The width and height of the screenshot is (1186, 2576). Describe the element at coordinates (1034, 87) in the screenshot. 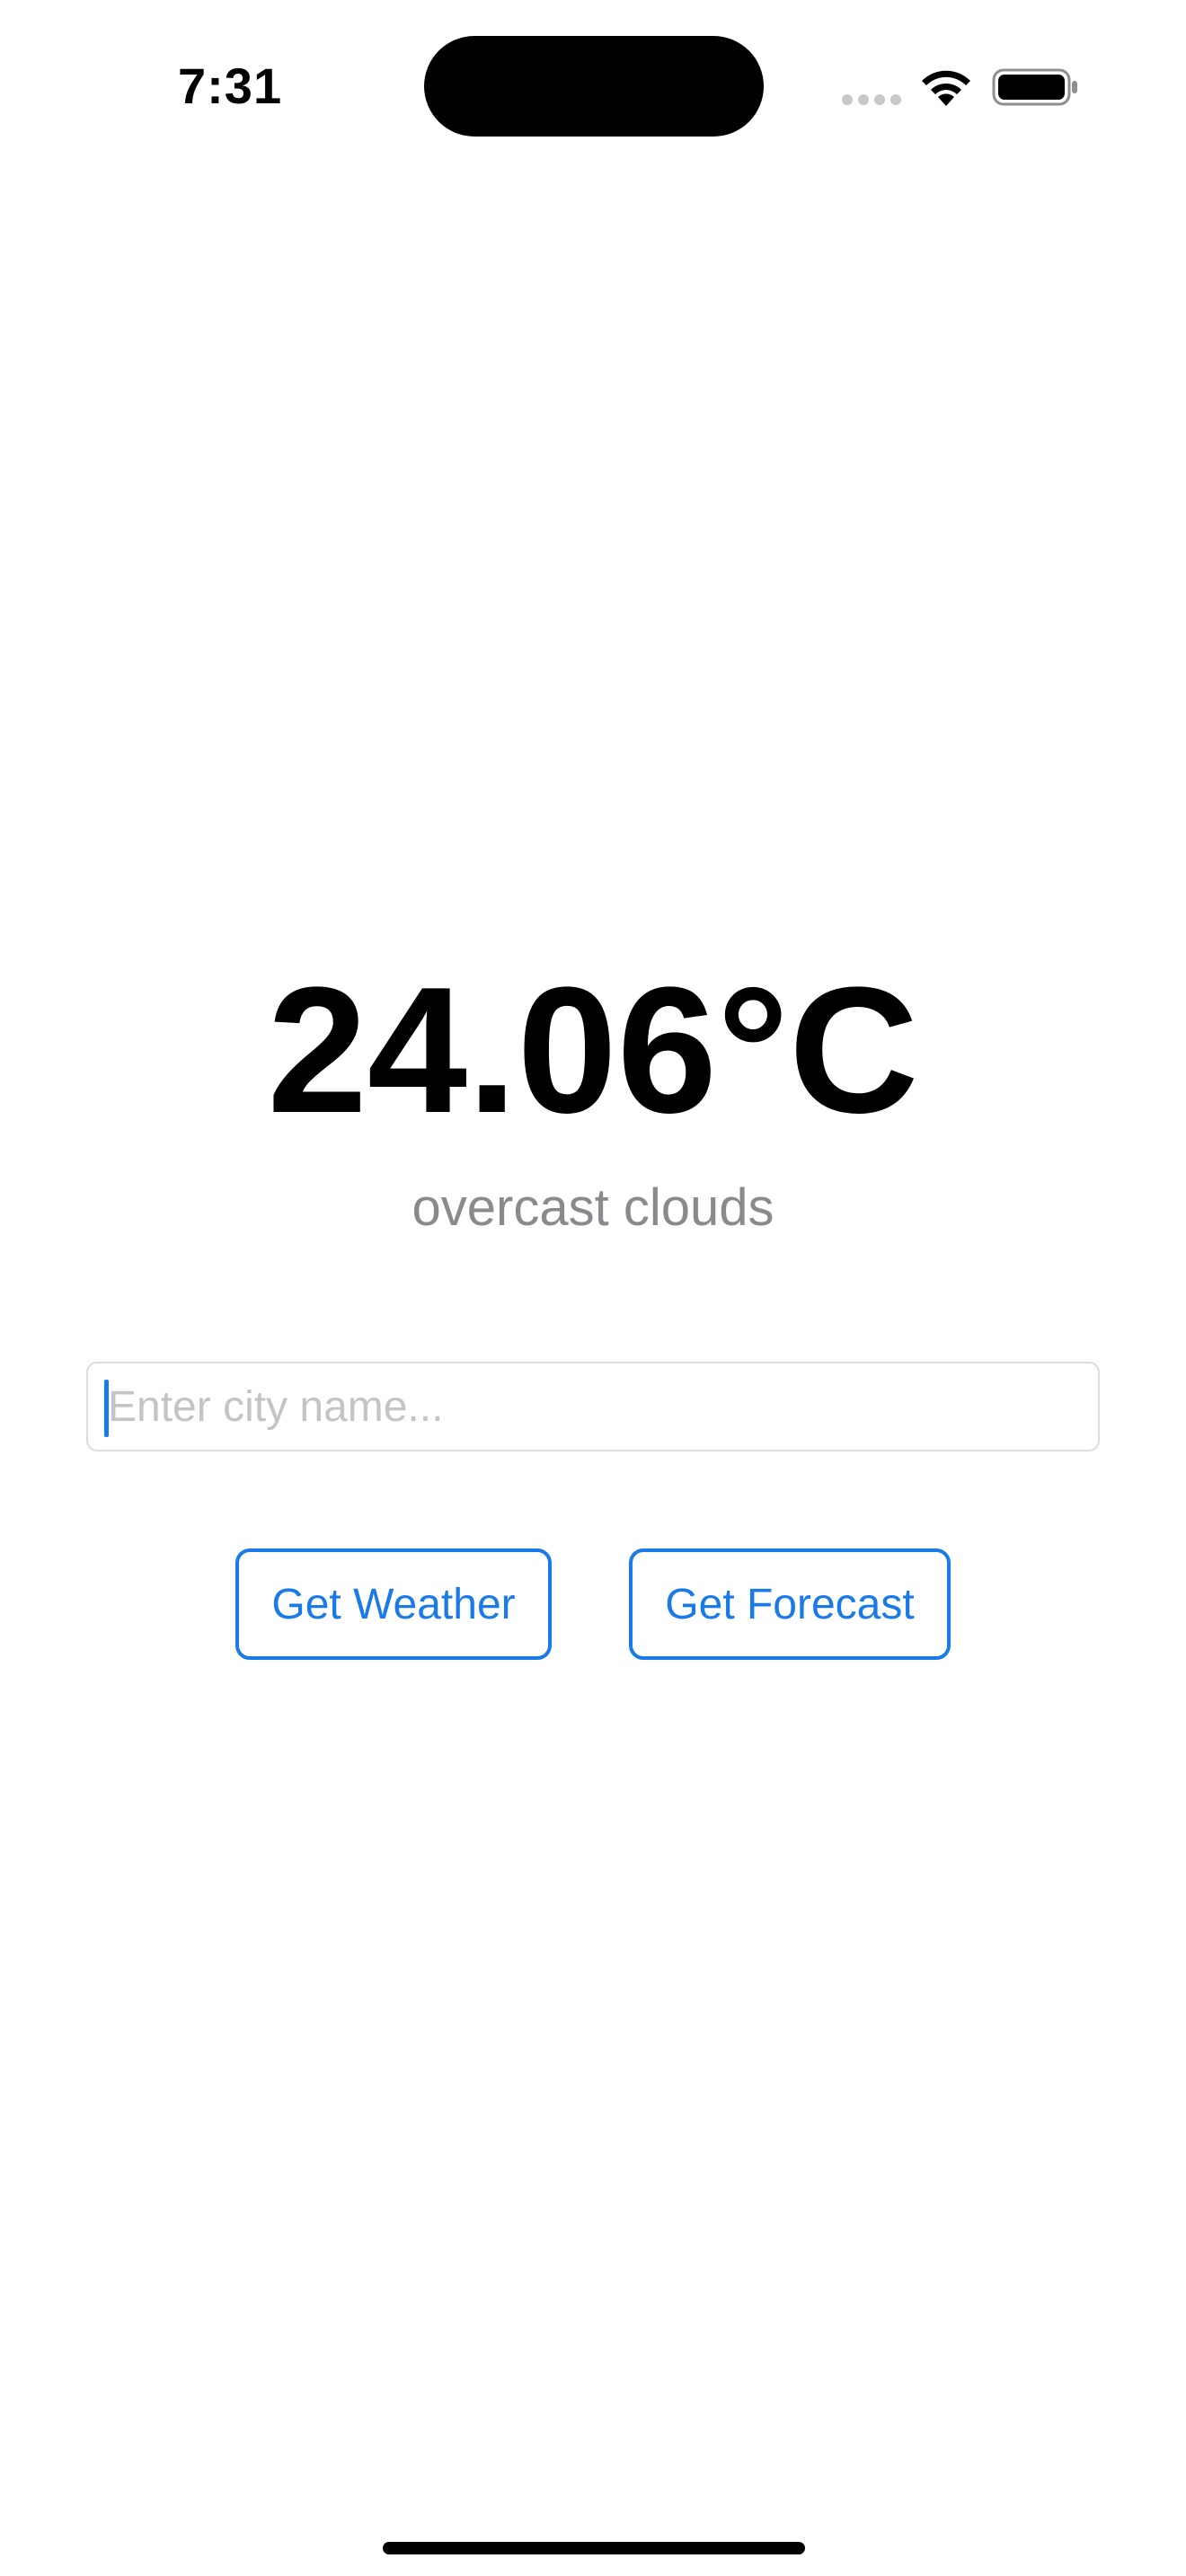

I see `battery-icon` at that location.